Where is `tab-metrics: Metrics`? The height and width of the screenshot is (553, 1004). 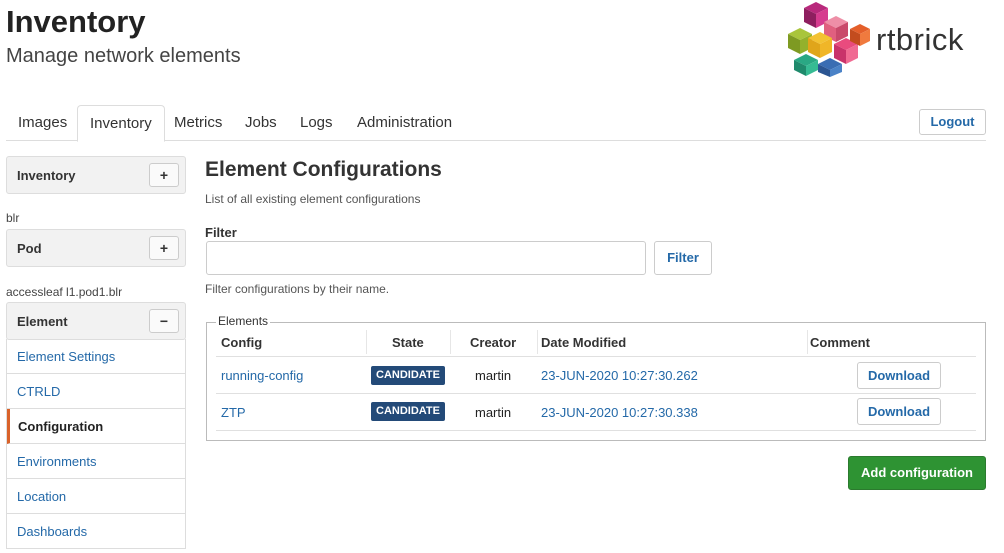
tab-metrics: Metrics is located at coordinates (198, 123).